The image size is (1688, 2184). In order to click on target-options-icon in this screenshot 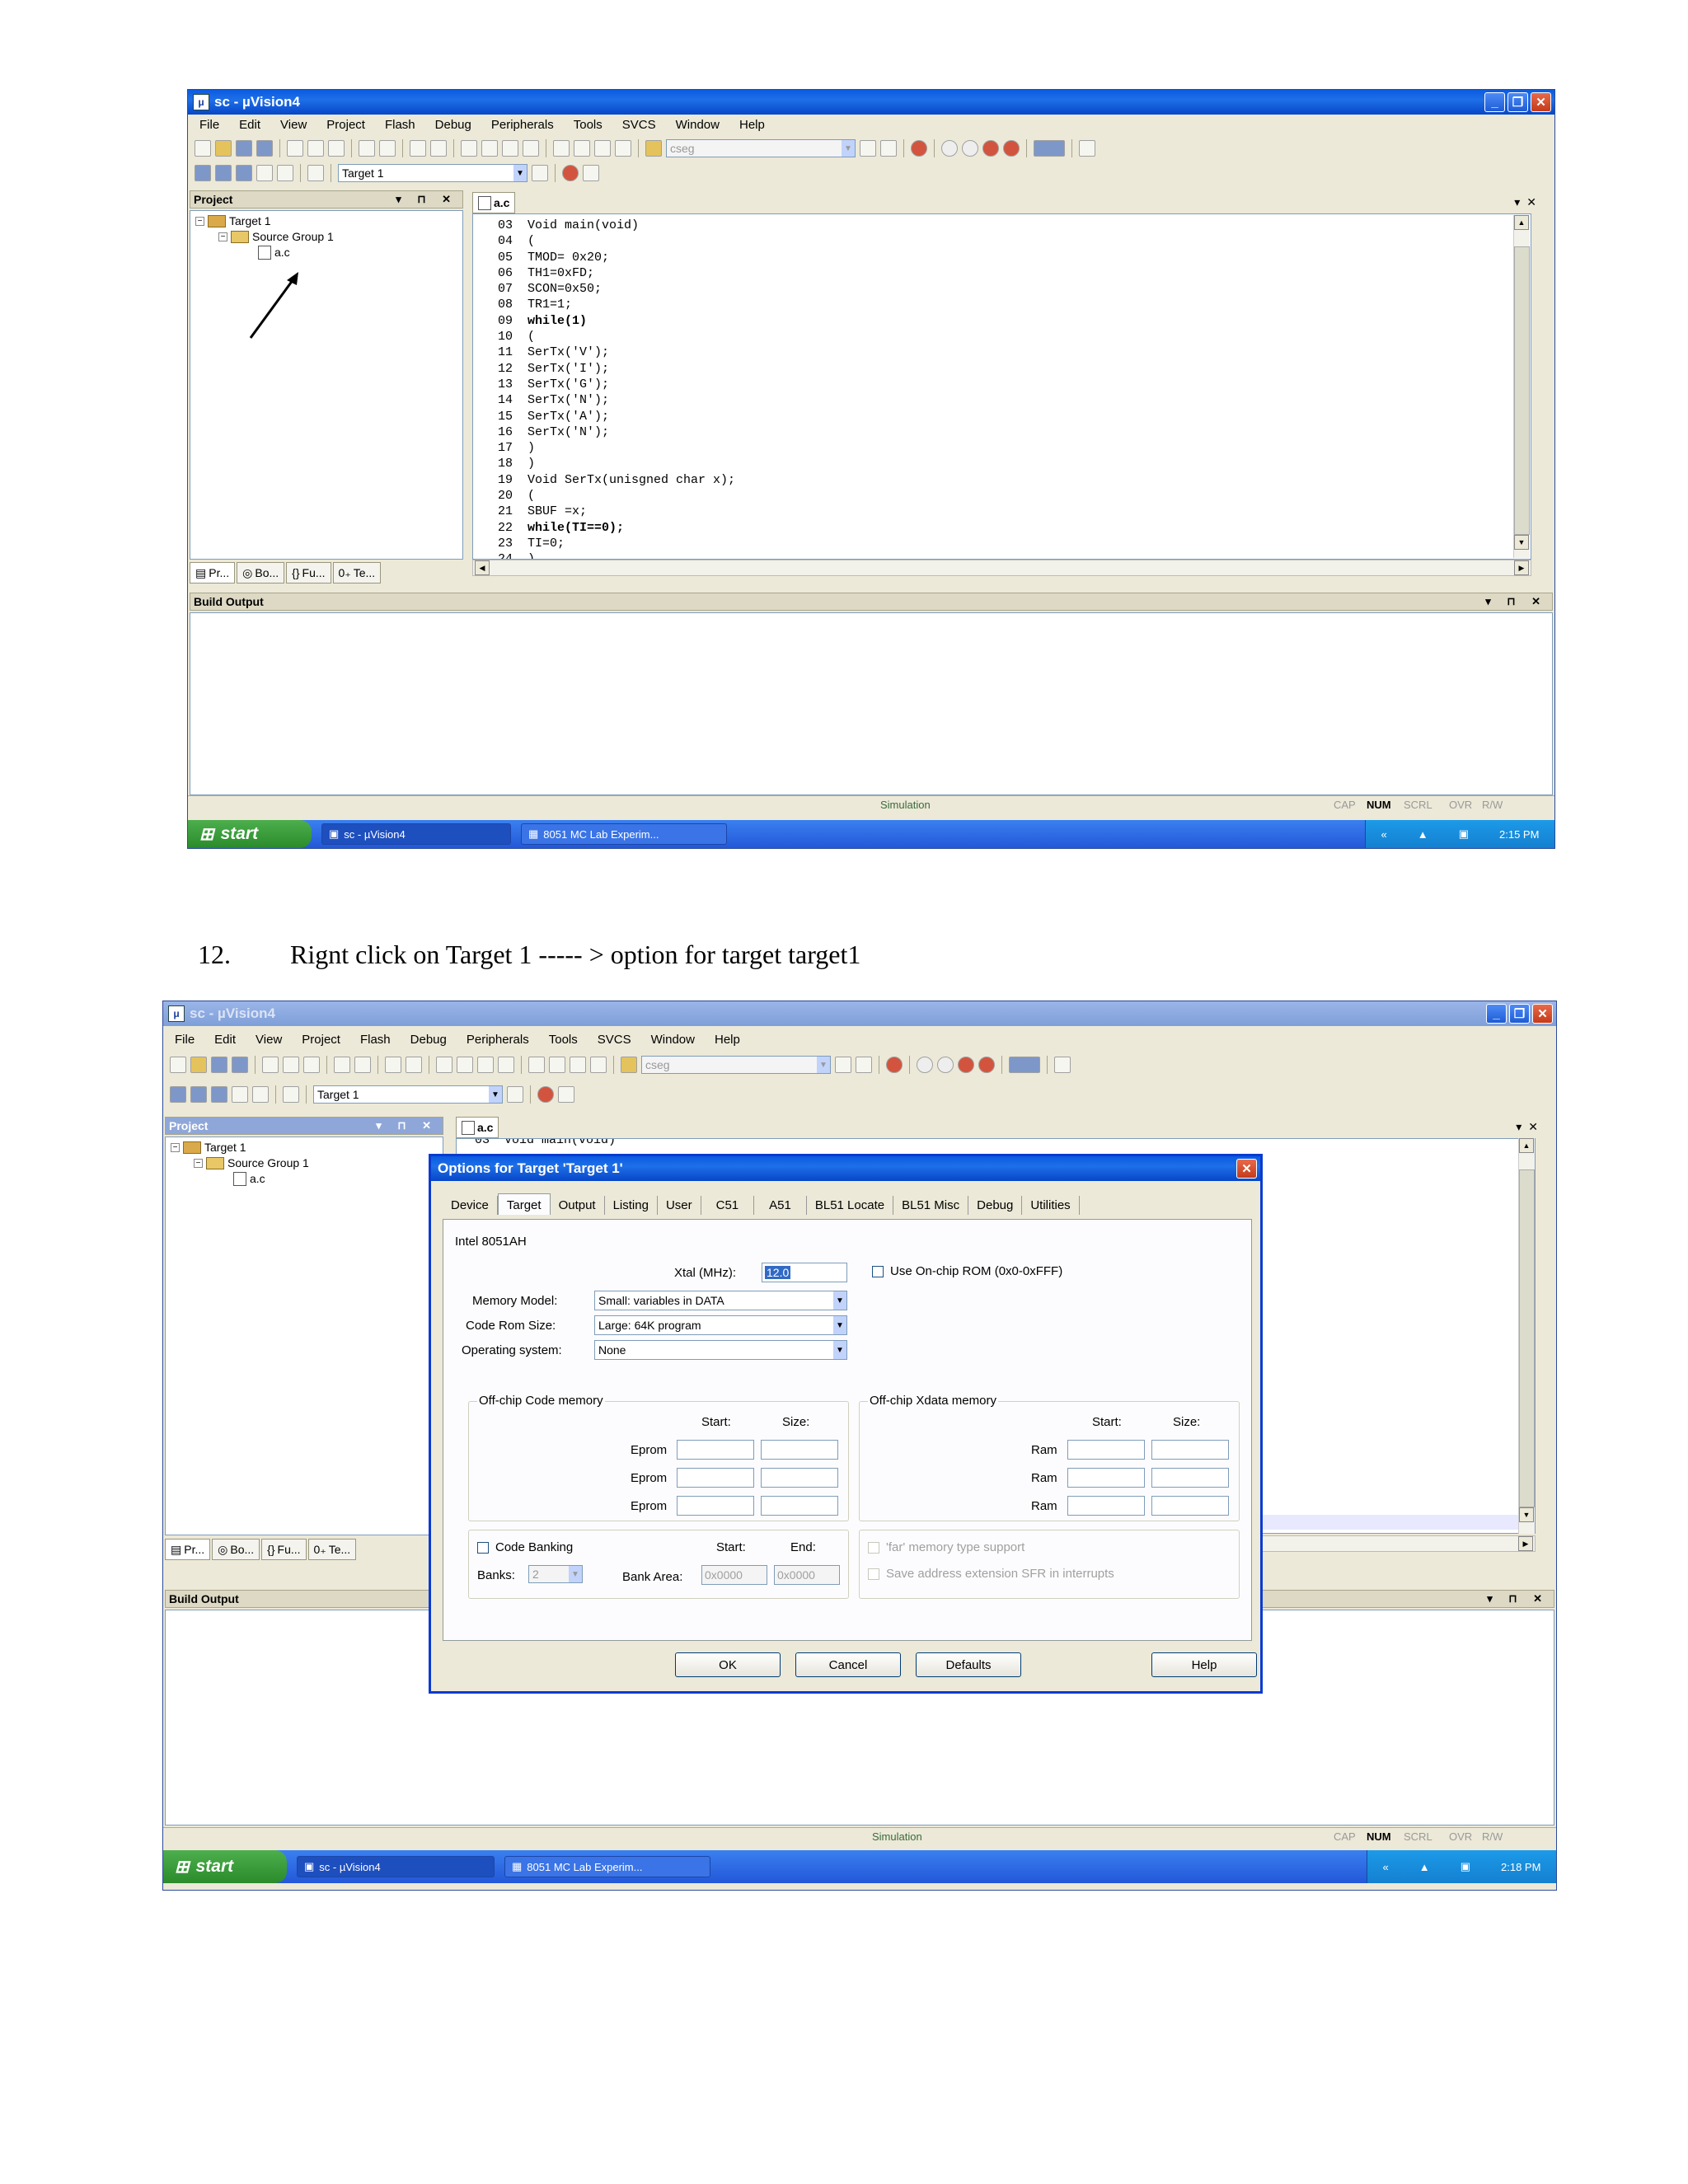, I will do `click(515, 1094)`.